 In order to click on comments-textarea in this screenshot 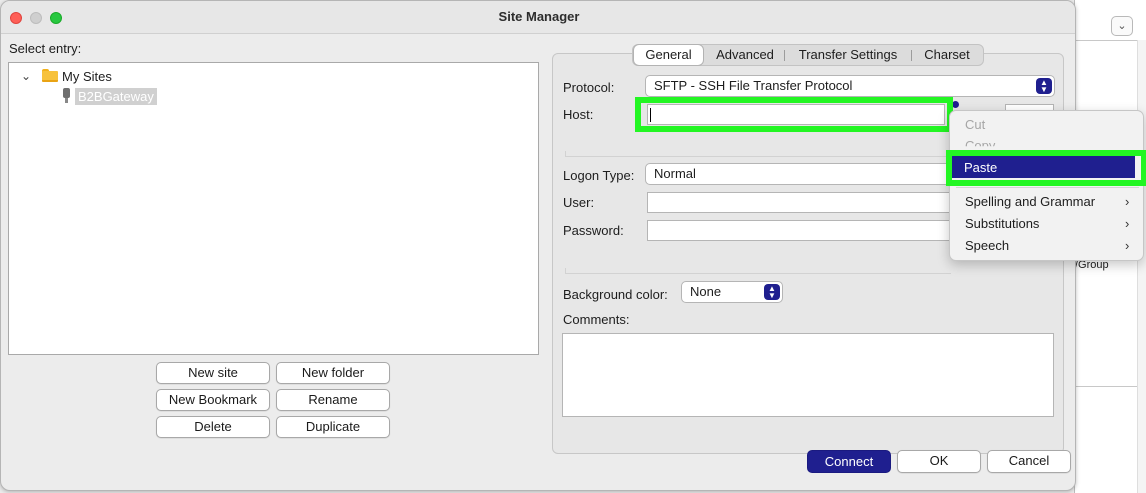, I will do `click(808, 375)`.